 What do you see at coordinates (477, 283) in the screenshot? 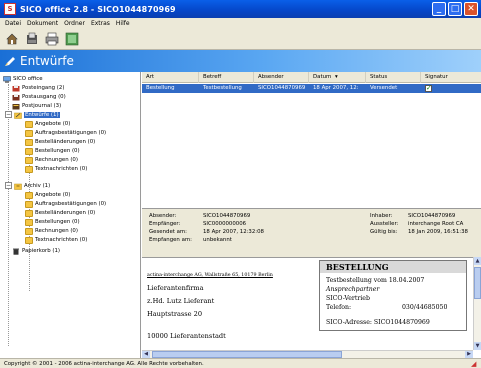
I see `vertical-scroll-thumb` at bounding box center [477, 283].